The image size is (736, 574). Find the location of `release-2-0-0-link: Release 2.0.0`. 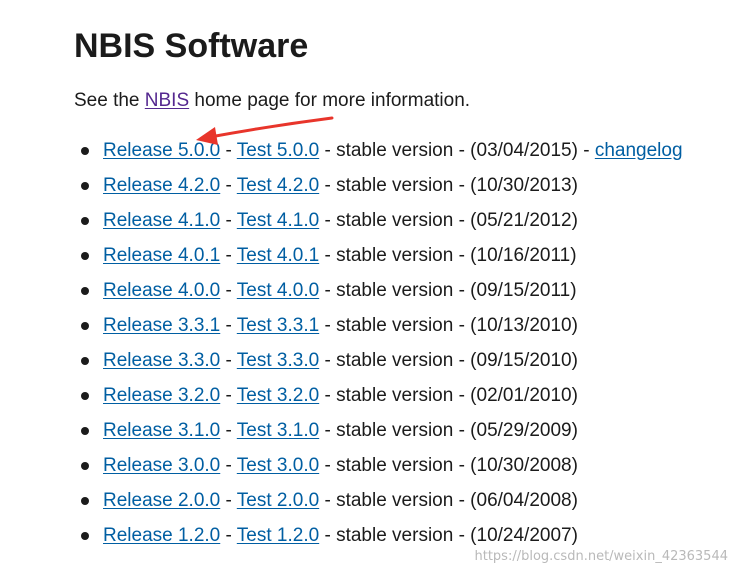

release-2-0-0-link: Release 2.0.0 is located at coordinates (161, 500).